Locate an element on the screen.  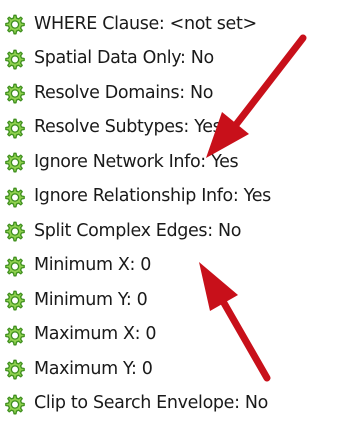
parameter-label: Resolve Subtypes: Yes is located at coordinates (128, 127).